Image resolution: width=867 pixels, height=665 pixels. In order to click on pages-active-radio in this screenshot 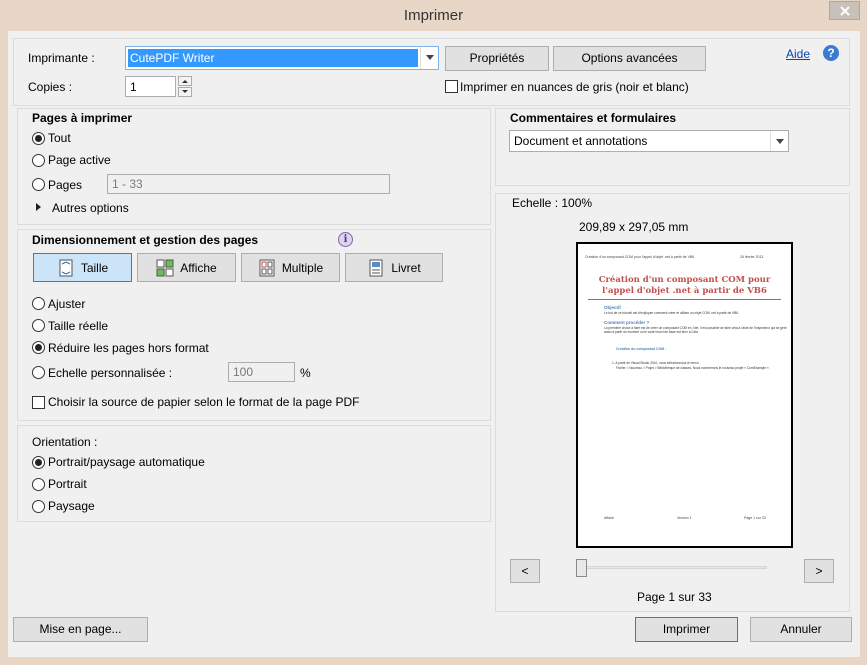, I will do `click(38, 160)`.